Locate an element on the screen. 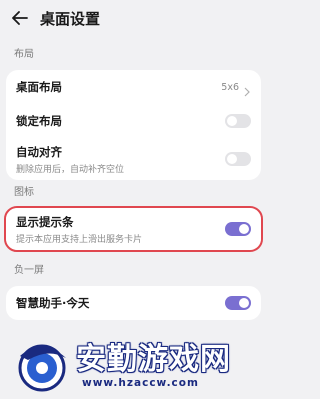 The height and width of the screenshot is (399, 320). icons-card: 显示提示条 提示本应用支持上滑出服务卡片 is located at coordinates (133, 229).